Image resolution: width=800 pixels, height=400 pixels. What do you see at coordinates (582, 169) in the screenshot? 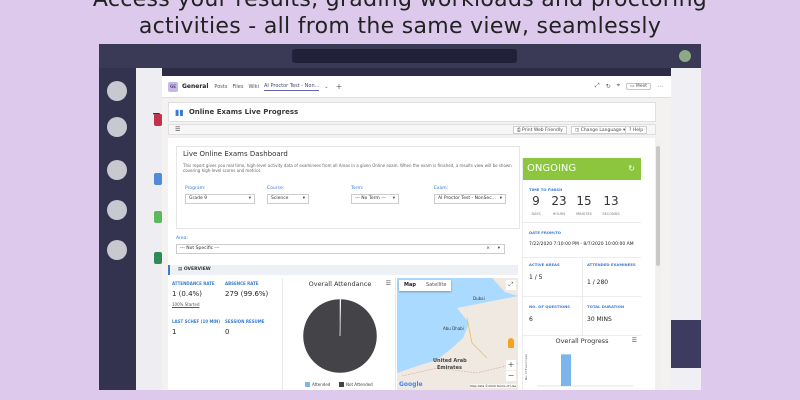
I see `status-banner: ONGOING ↻` at bounding box center [582, 169].